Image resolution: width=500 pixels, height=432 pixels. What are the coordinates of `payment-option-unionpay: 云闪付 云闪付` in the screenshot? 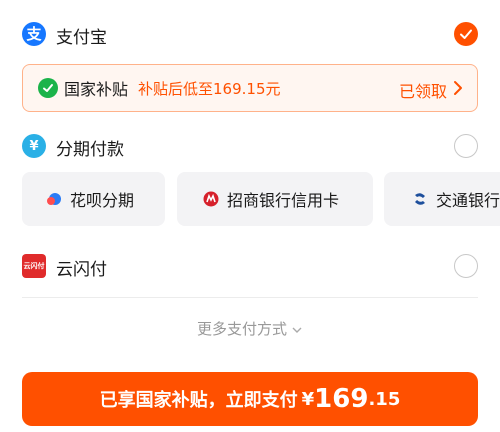 It's located at (250, 266).